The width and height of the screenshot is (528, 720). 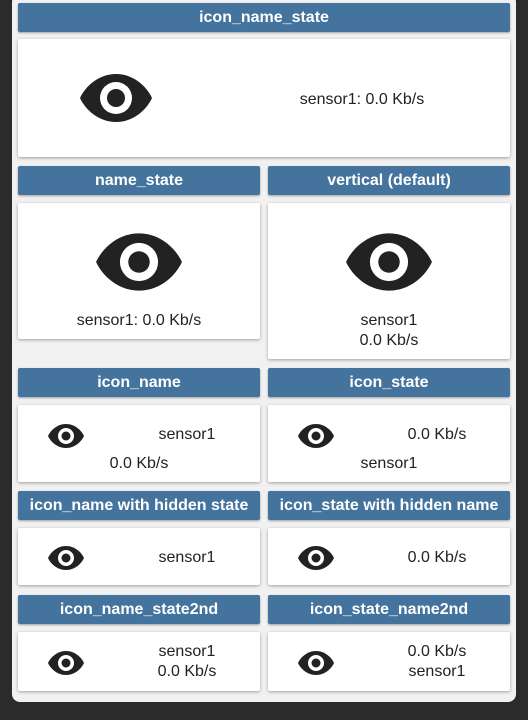 I want to click on header-name-state: name_state, so click(x=139, y=180).